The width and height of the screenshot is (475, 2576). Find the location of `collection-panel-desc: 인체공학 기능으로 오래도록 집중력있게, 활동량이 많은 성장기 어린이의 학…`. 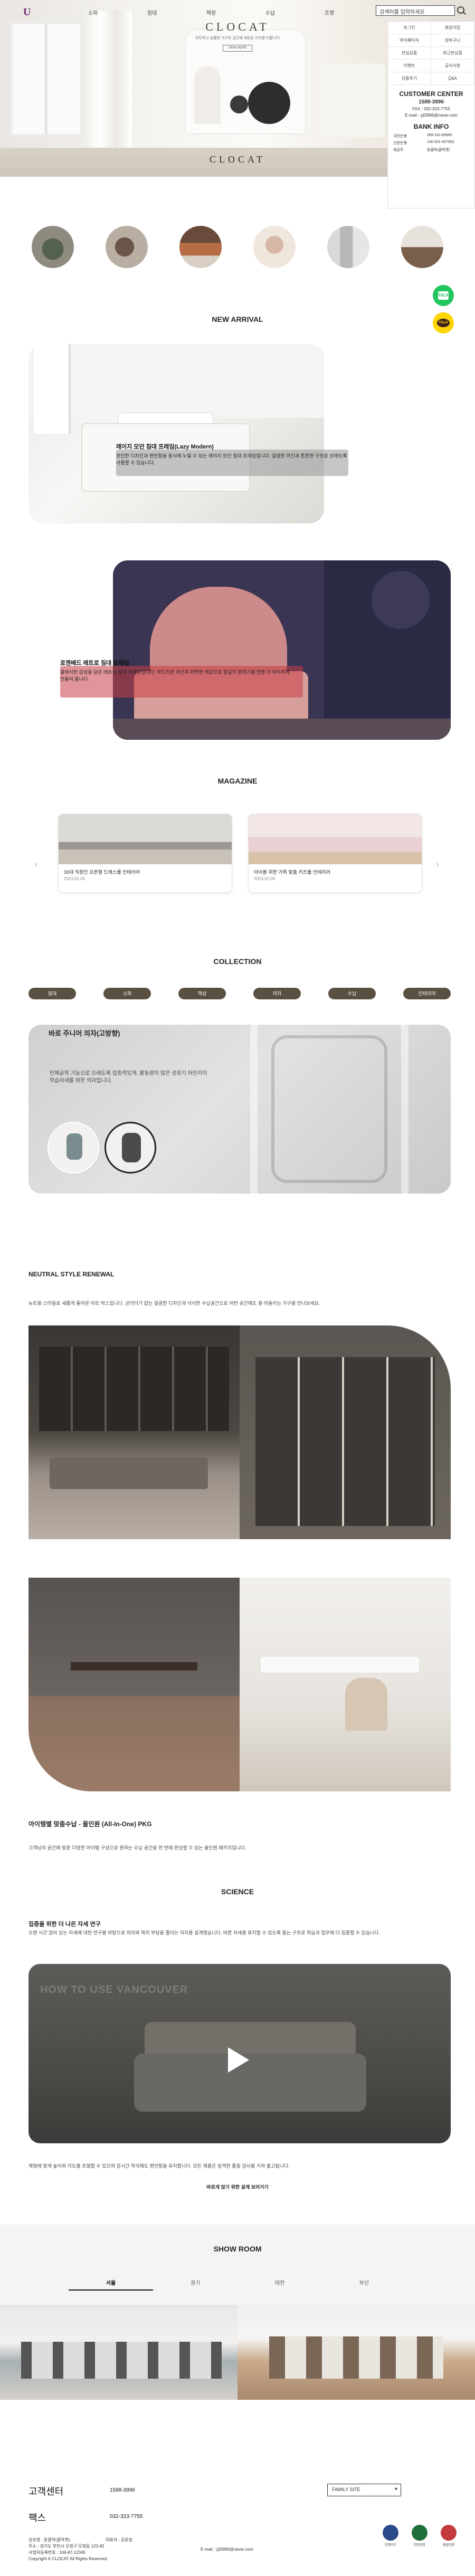

collection-panel-desc: 인체공학 기능으로 오래도록 집중력있게, 활동량이 많은 성장기 어린이의 학… is located at coordinates (128, 1077).